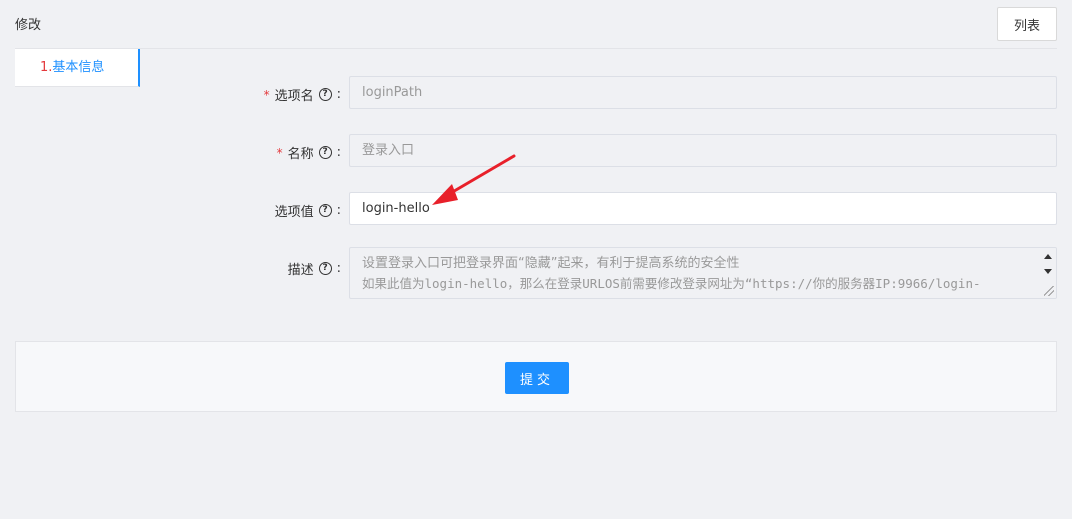 Image resolution: width=1072 pixels, height=519 pixels. I want to click on resize-grip-icon, so click(1049, 291).